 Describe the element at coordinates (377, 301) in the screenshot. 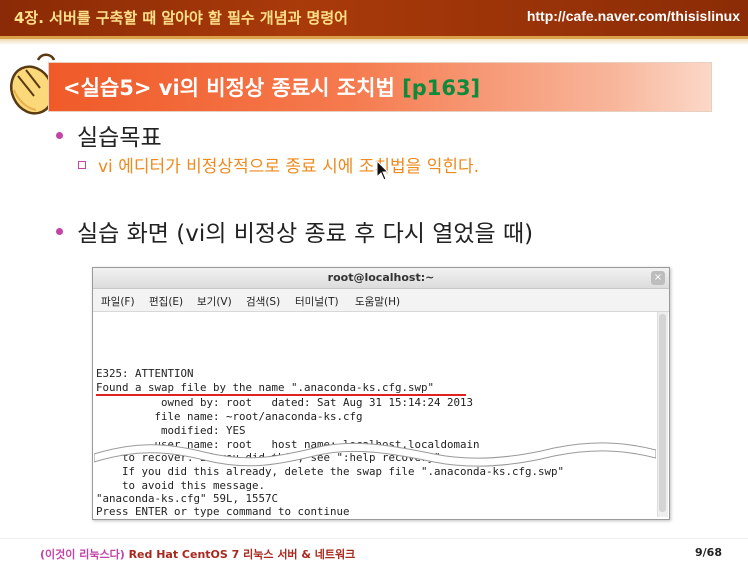

I see `menu-help: 도움말(H)` at that location.